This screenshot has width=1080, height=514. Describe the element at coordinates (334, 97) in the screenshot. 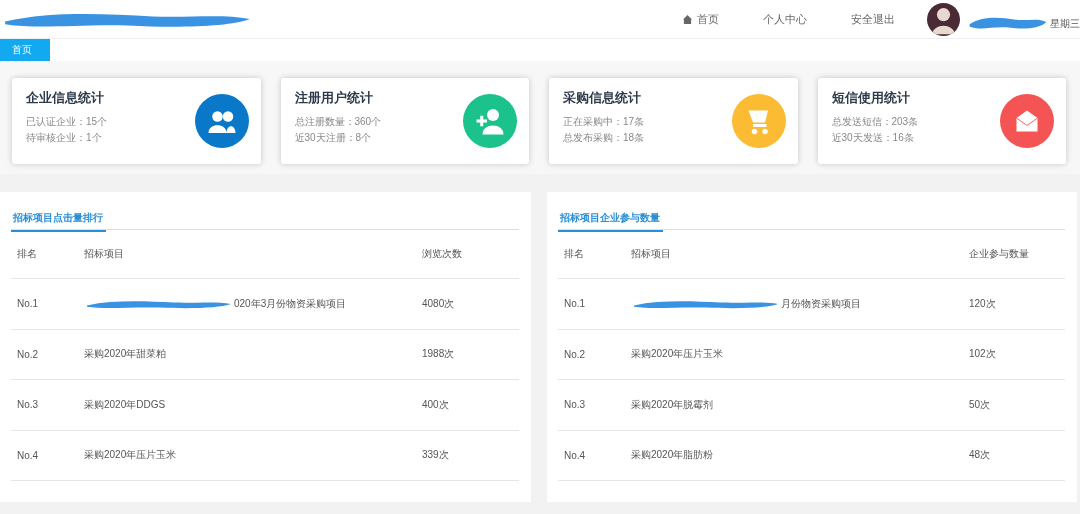

I see `card-title: 注册用户统计` at that location.